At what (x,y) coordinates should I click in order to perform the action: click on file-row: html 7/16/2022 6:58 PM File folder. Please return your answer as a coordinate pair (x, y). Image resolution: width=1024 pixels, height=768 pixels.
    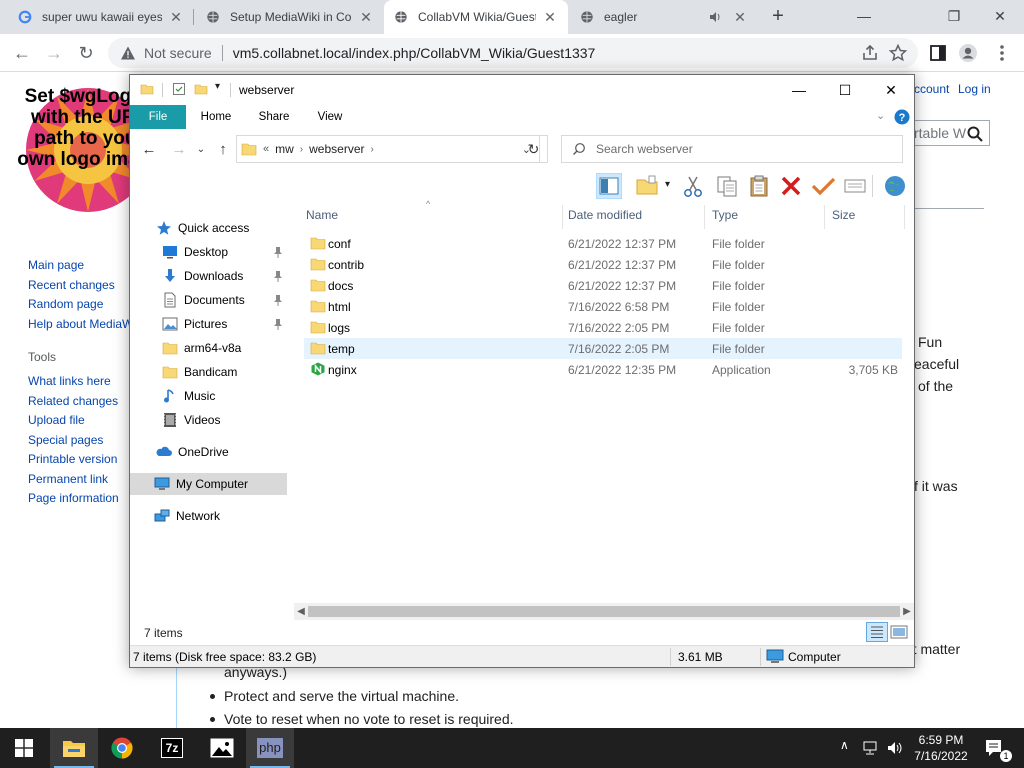
    Looking at the image, I should click on (603, 306).